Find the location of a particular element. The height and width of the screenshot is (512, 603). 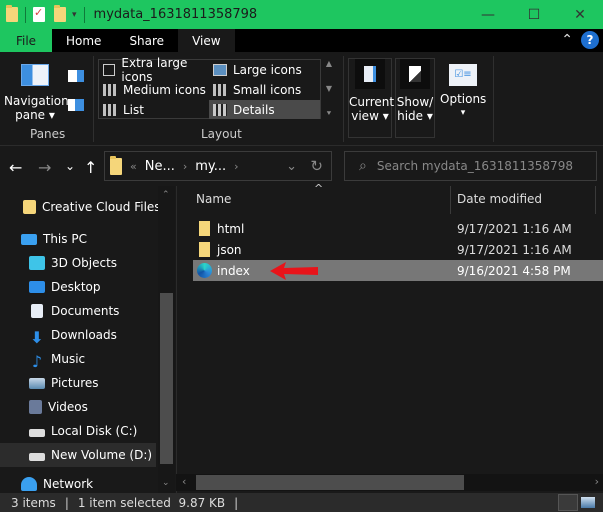

address-bar: « Ne... › my... › ⌄ ↻ is located at coordinates (218, 166).